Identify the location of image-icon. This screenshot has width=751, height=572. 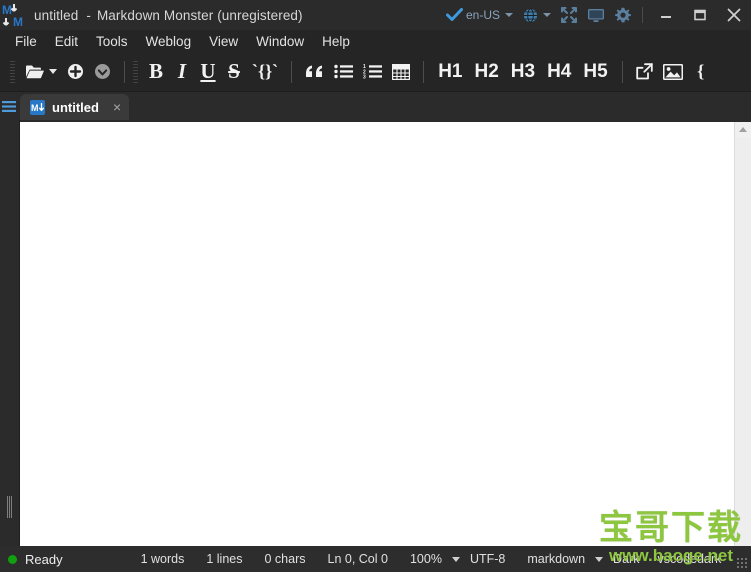
(672, 71).